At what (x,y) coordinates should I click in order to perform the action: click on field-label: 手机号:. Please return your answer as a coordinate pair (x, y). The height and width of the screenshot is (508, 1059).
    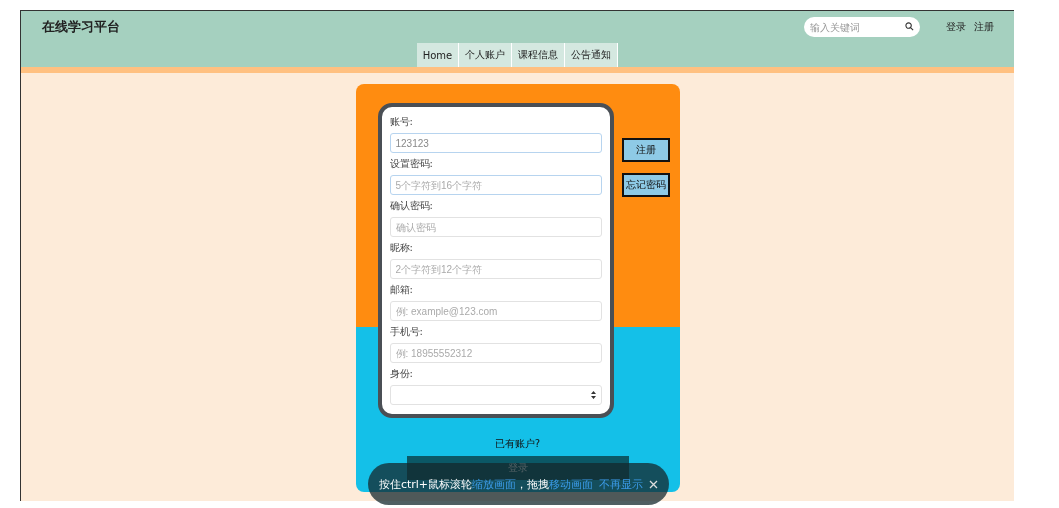
    Looking at the image, I should click on (406, 332).